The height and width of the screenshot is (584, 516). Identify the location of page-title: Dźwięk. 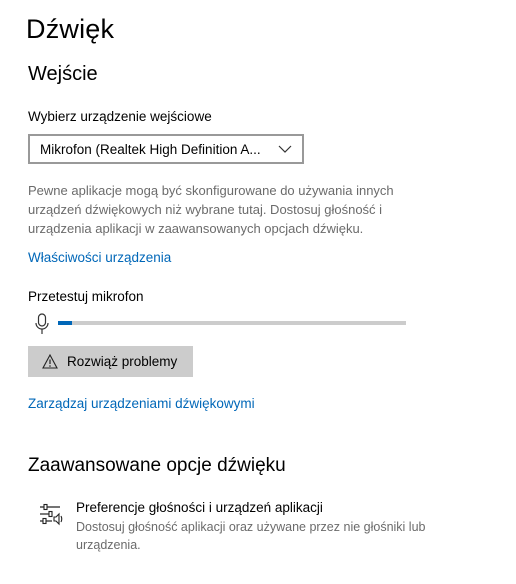
(70, 29).